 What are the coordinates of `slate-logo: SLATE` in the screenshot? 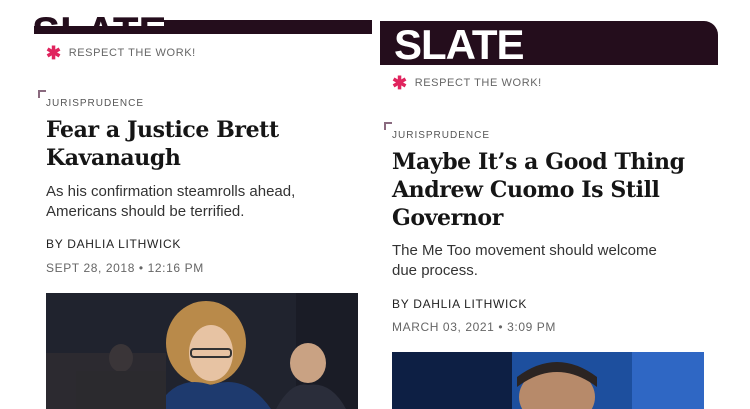 It's located at (459, 45).